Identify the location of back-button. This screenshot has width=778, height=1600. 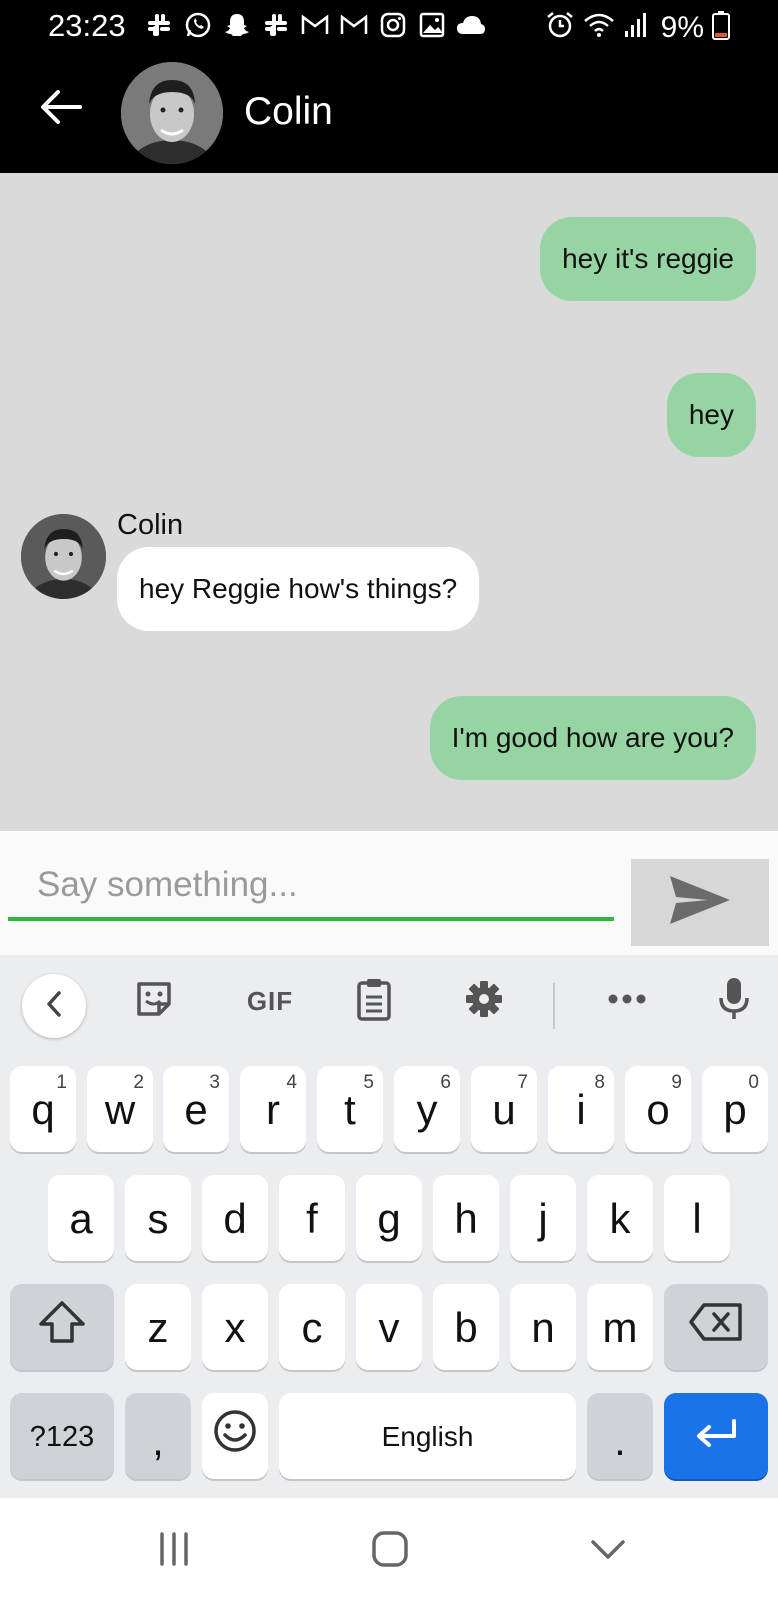
(61, 109).